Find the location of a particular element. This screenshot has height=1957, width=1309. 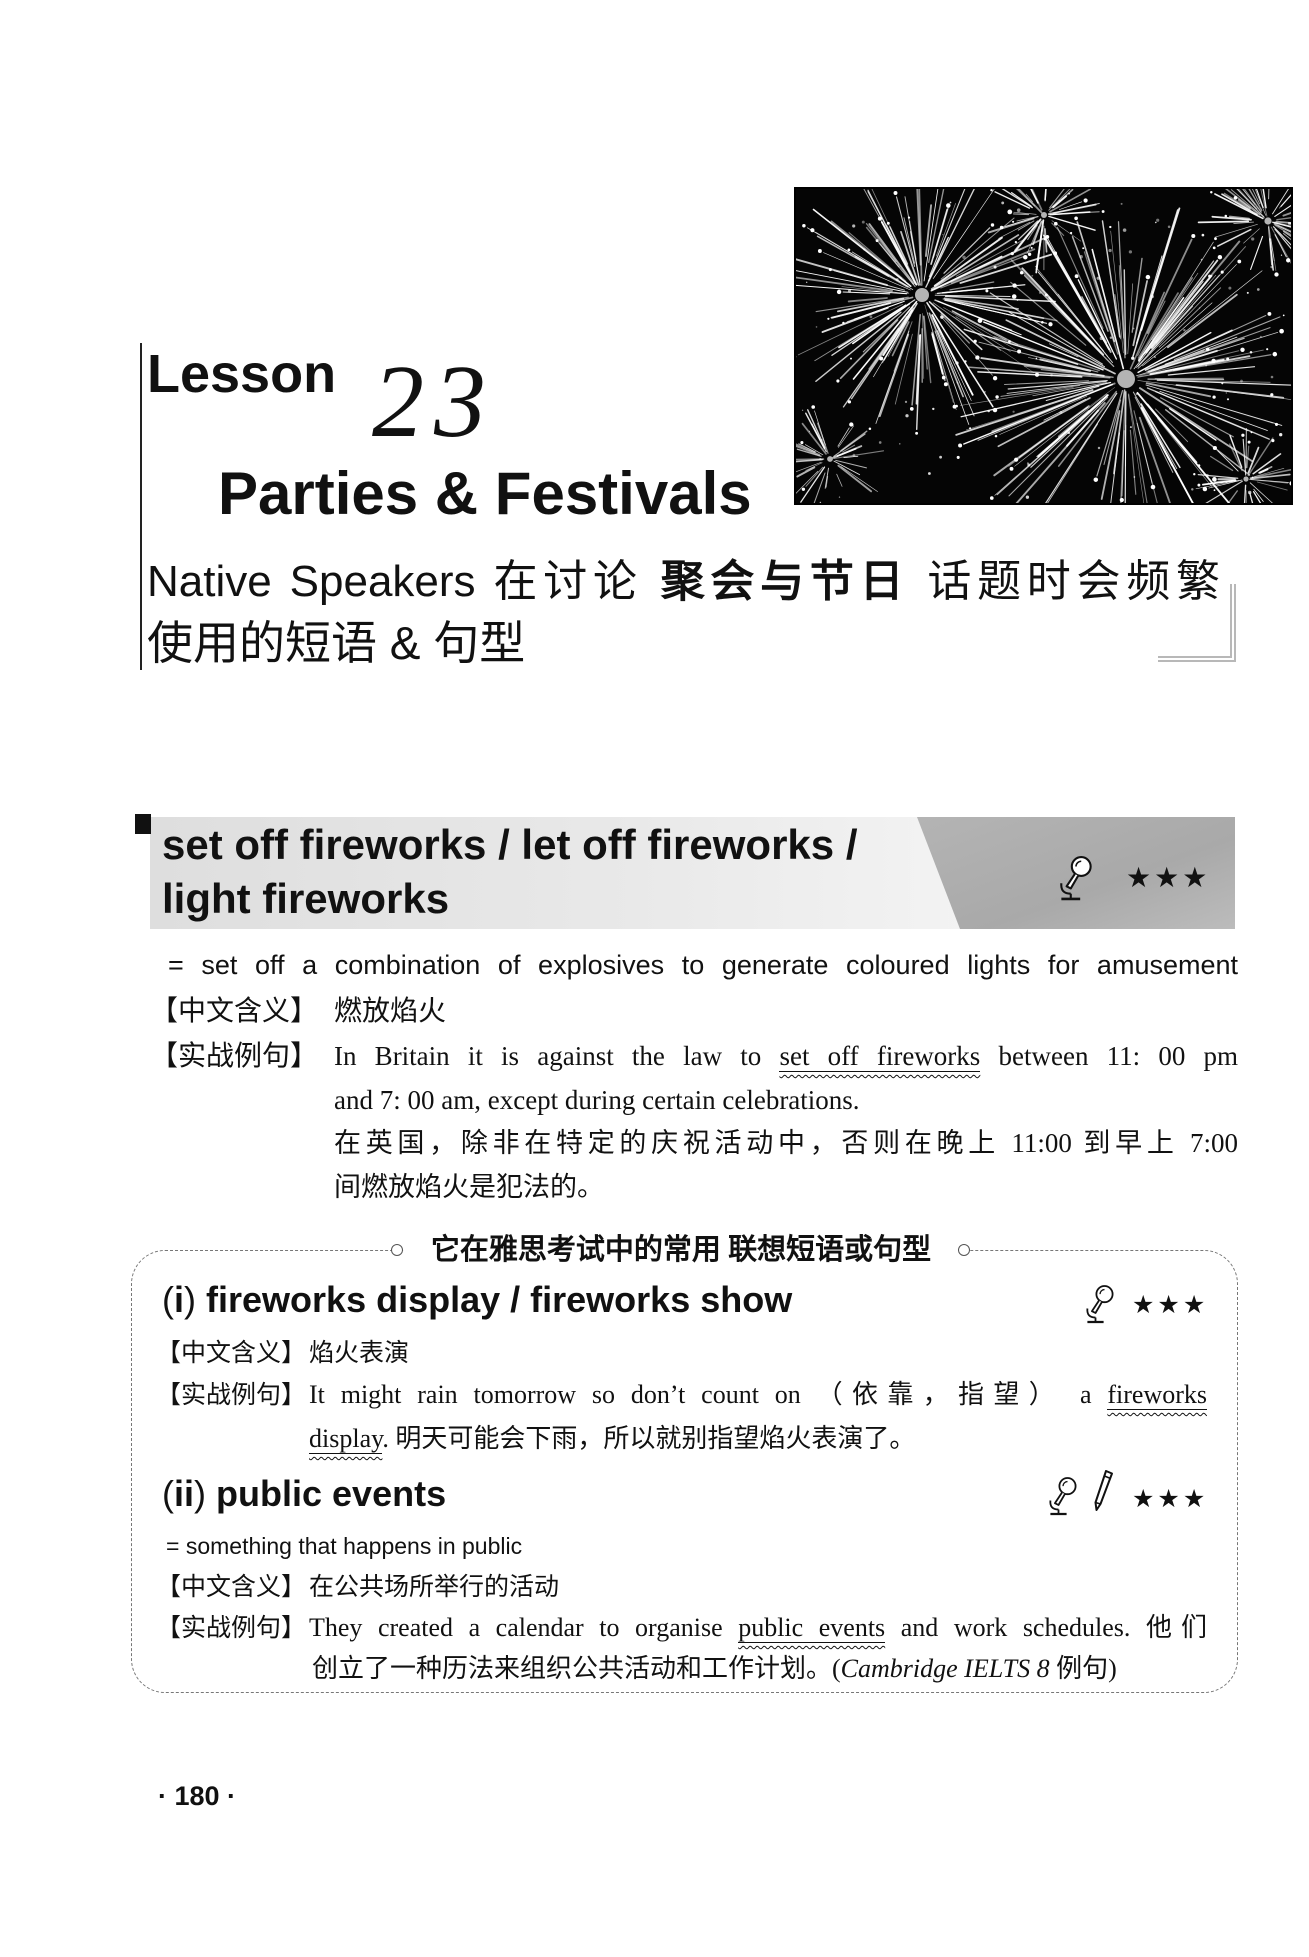

entry-bullet-square is located at coordinates (143, 824).